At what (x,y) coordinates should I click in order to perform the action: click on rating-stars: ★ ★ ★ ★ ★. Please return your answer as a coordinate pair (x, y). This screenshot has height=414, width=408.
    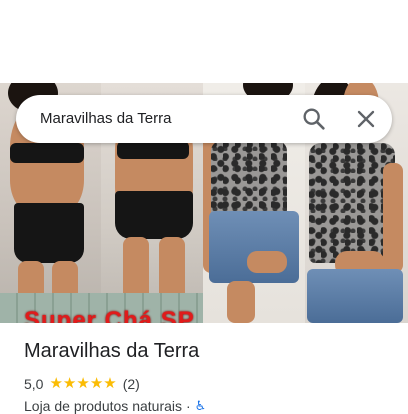
    Looking at the image, I should click on (82, 384).